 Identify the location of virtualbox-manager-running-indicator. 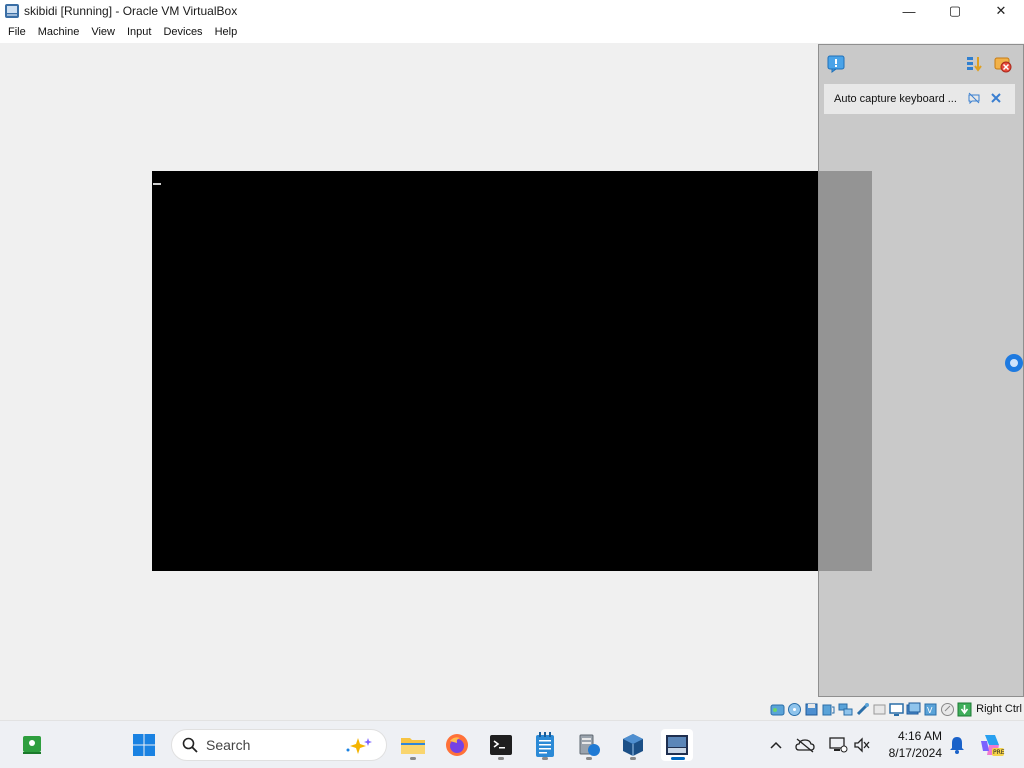
(633, 758).